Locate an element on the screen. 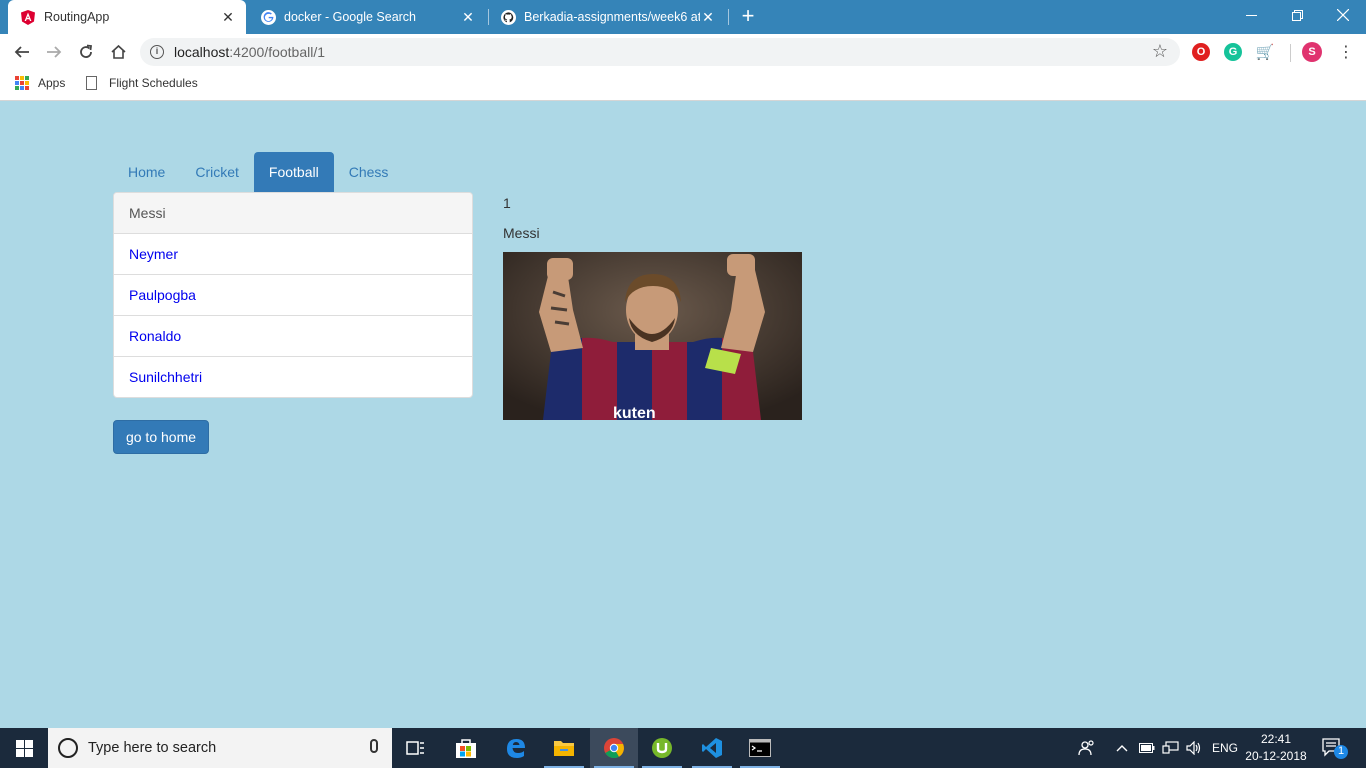  bookmark-apps: Apps is located at coordinates (40, 83).